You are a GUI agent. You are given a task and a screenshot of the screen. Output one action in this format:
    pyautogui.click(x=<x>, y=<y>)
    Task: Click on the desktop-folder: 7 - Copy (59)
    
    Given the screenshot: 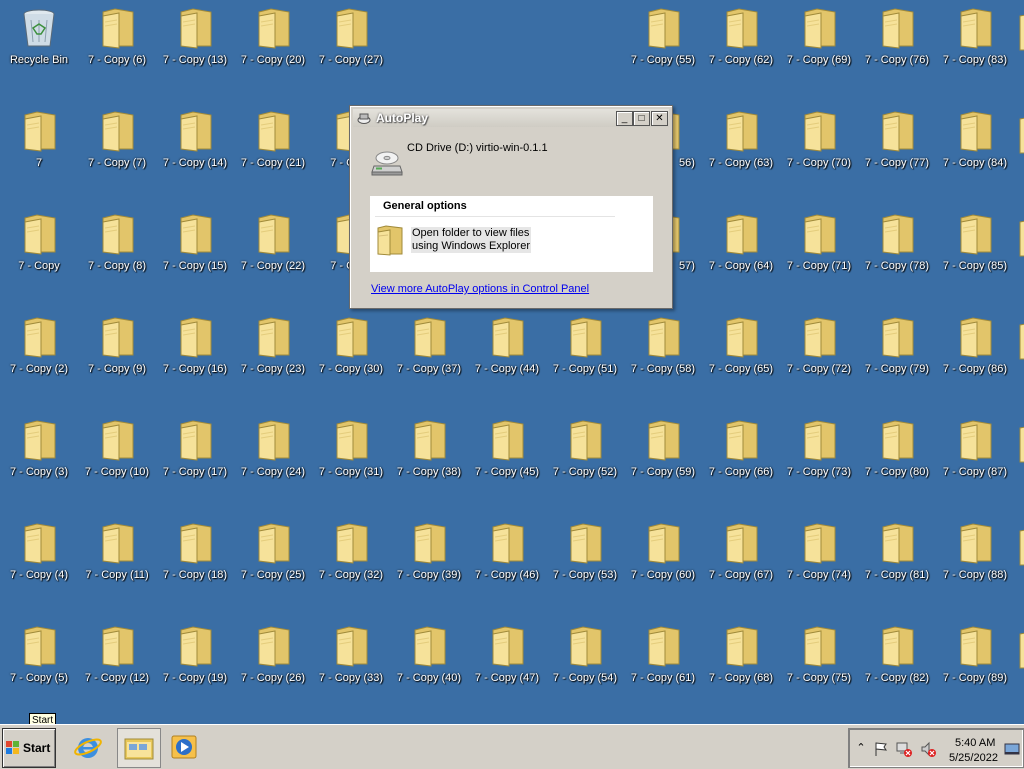 What is the action you would take?
    pyautogui.click(x=663, y=447)
    